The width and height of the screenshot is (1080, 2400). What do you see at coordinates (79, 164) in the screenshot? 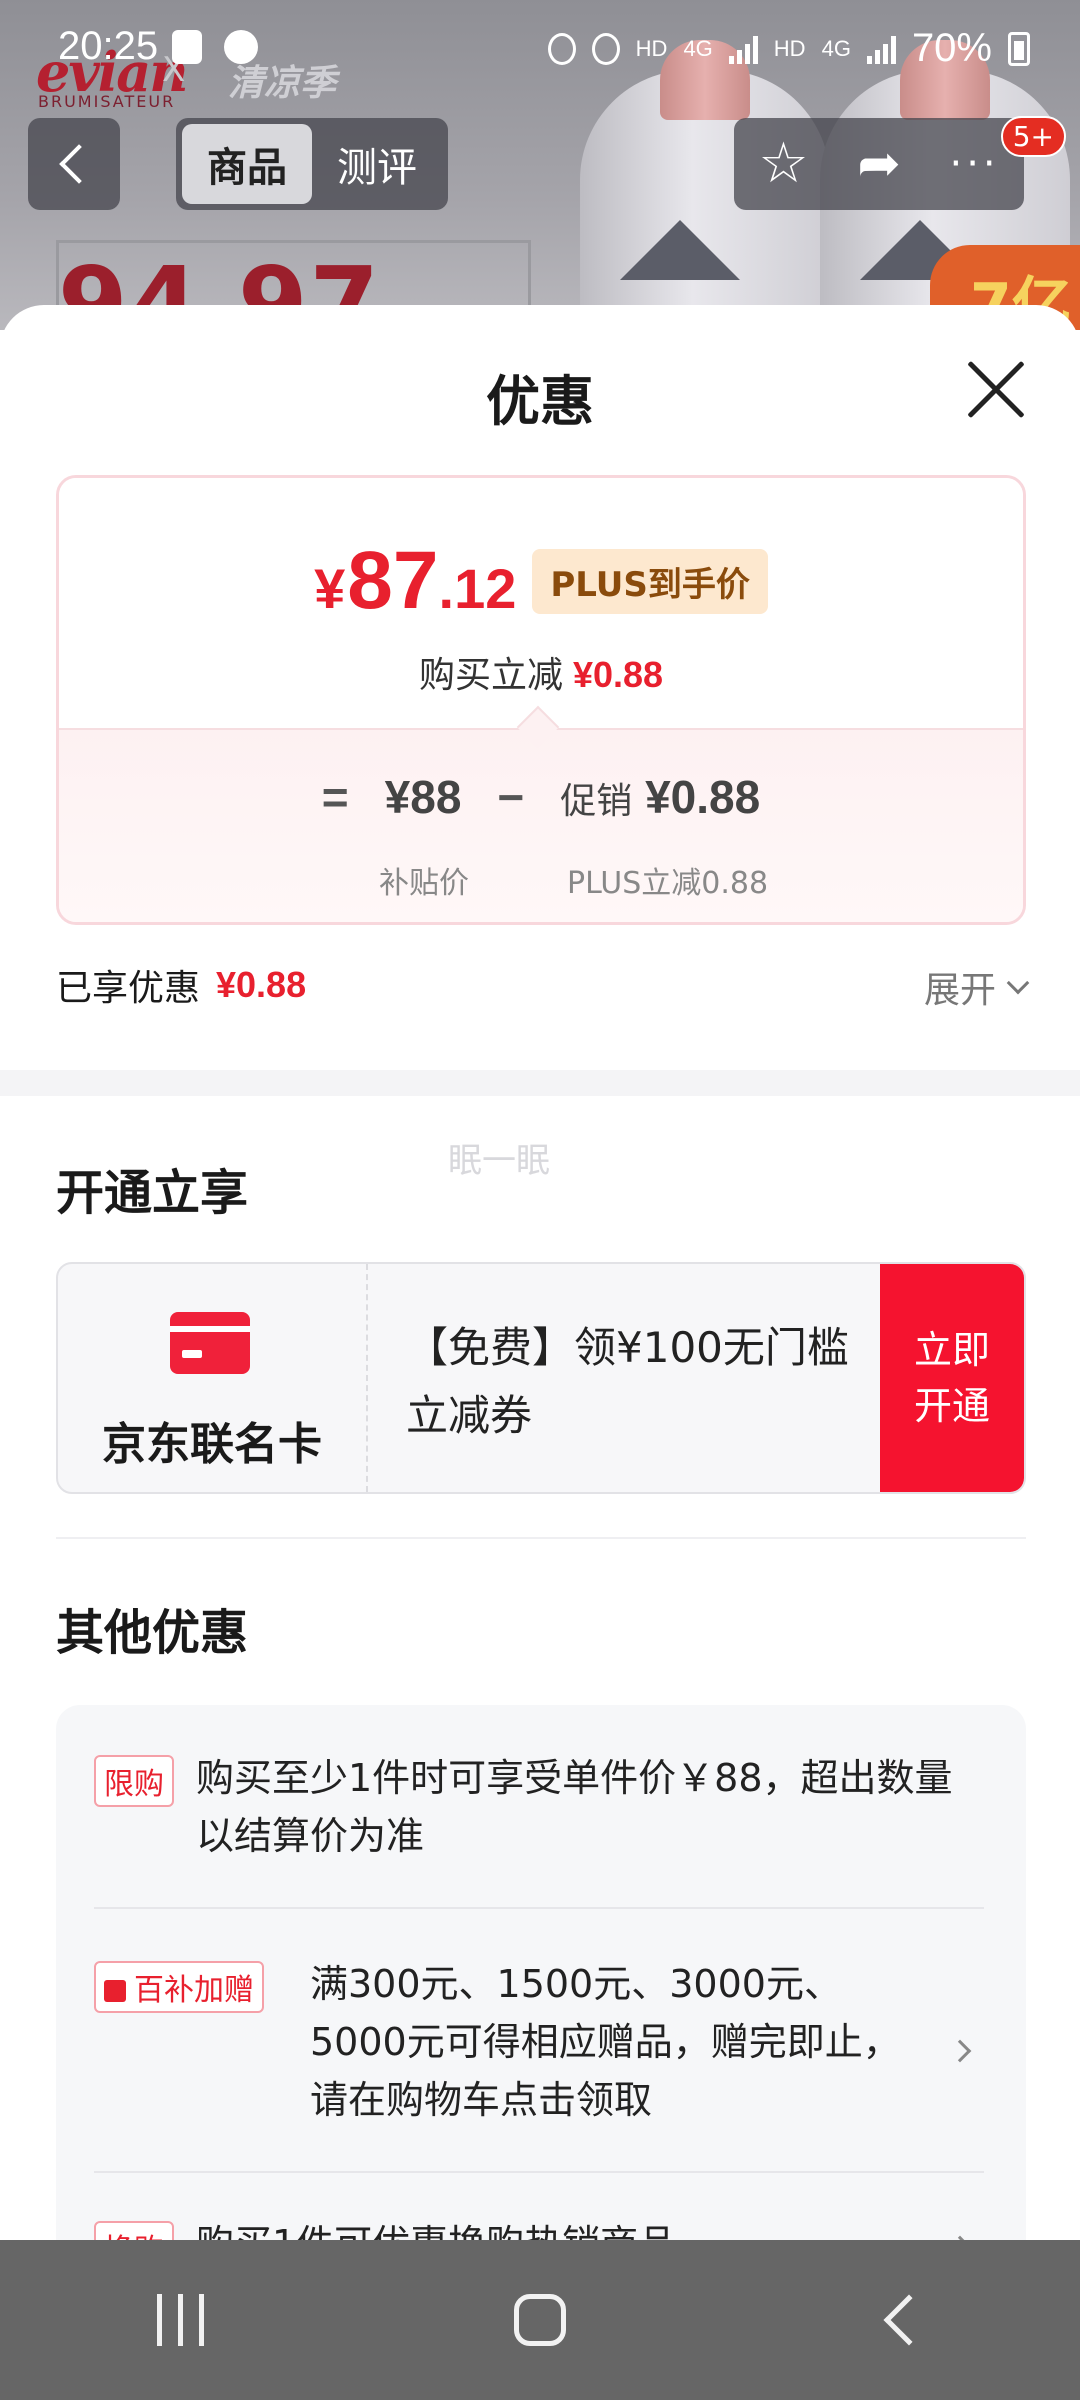
I see `chevron-left-icon` at bounding box center [79, 164].